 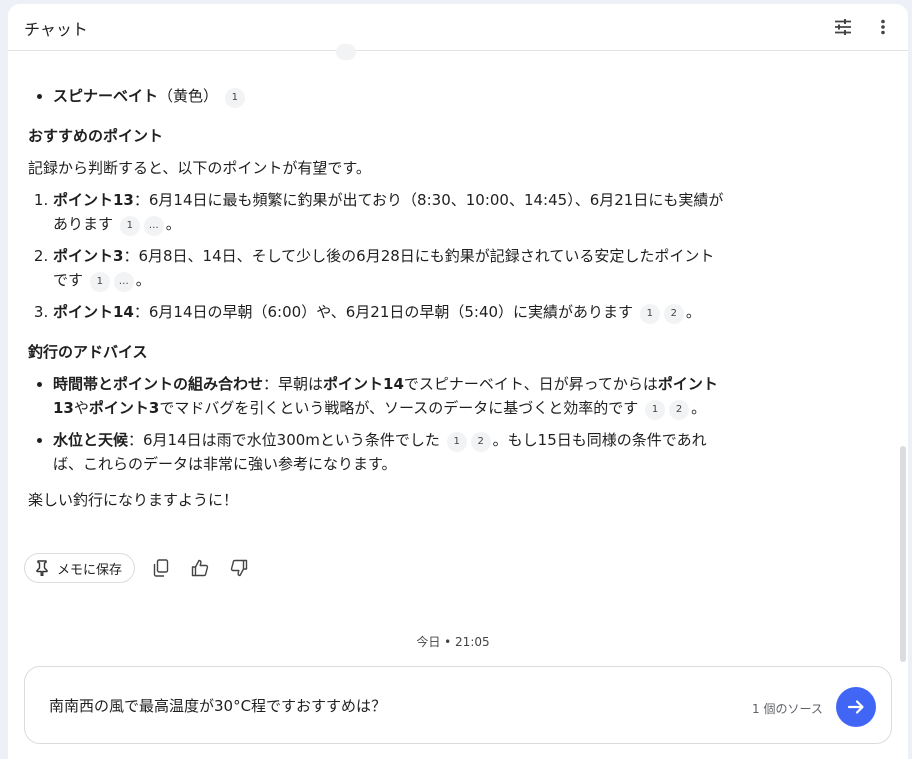 What do you see at coordinates (458, 705) in the screenshot?
I see `message-composer: 南南西の風で最高温度が30°C程ですおすすめは？ 1 個のソース` at bounding box center [458, 705].